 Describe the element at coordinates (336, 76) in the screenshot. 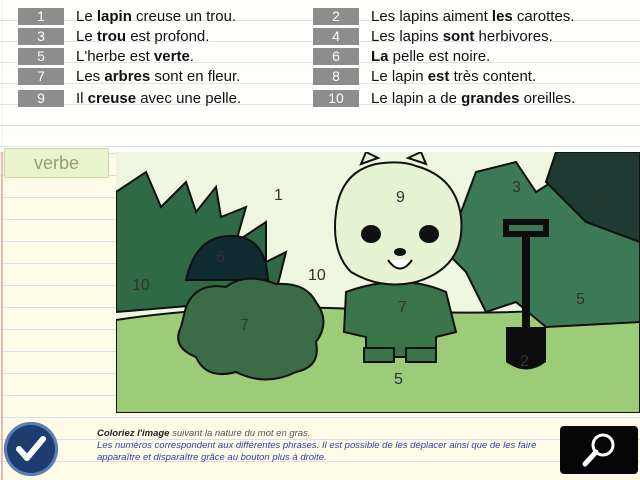

I see `sentence-number: 8` at that location.